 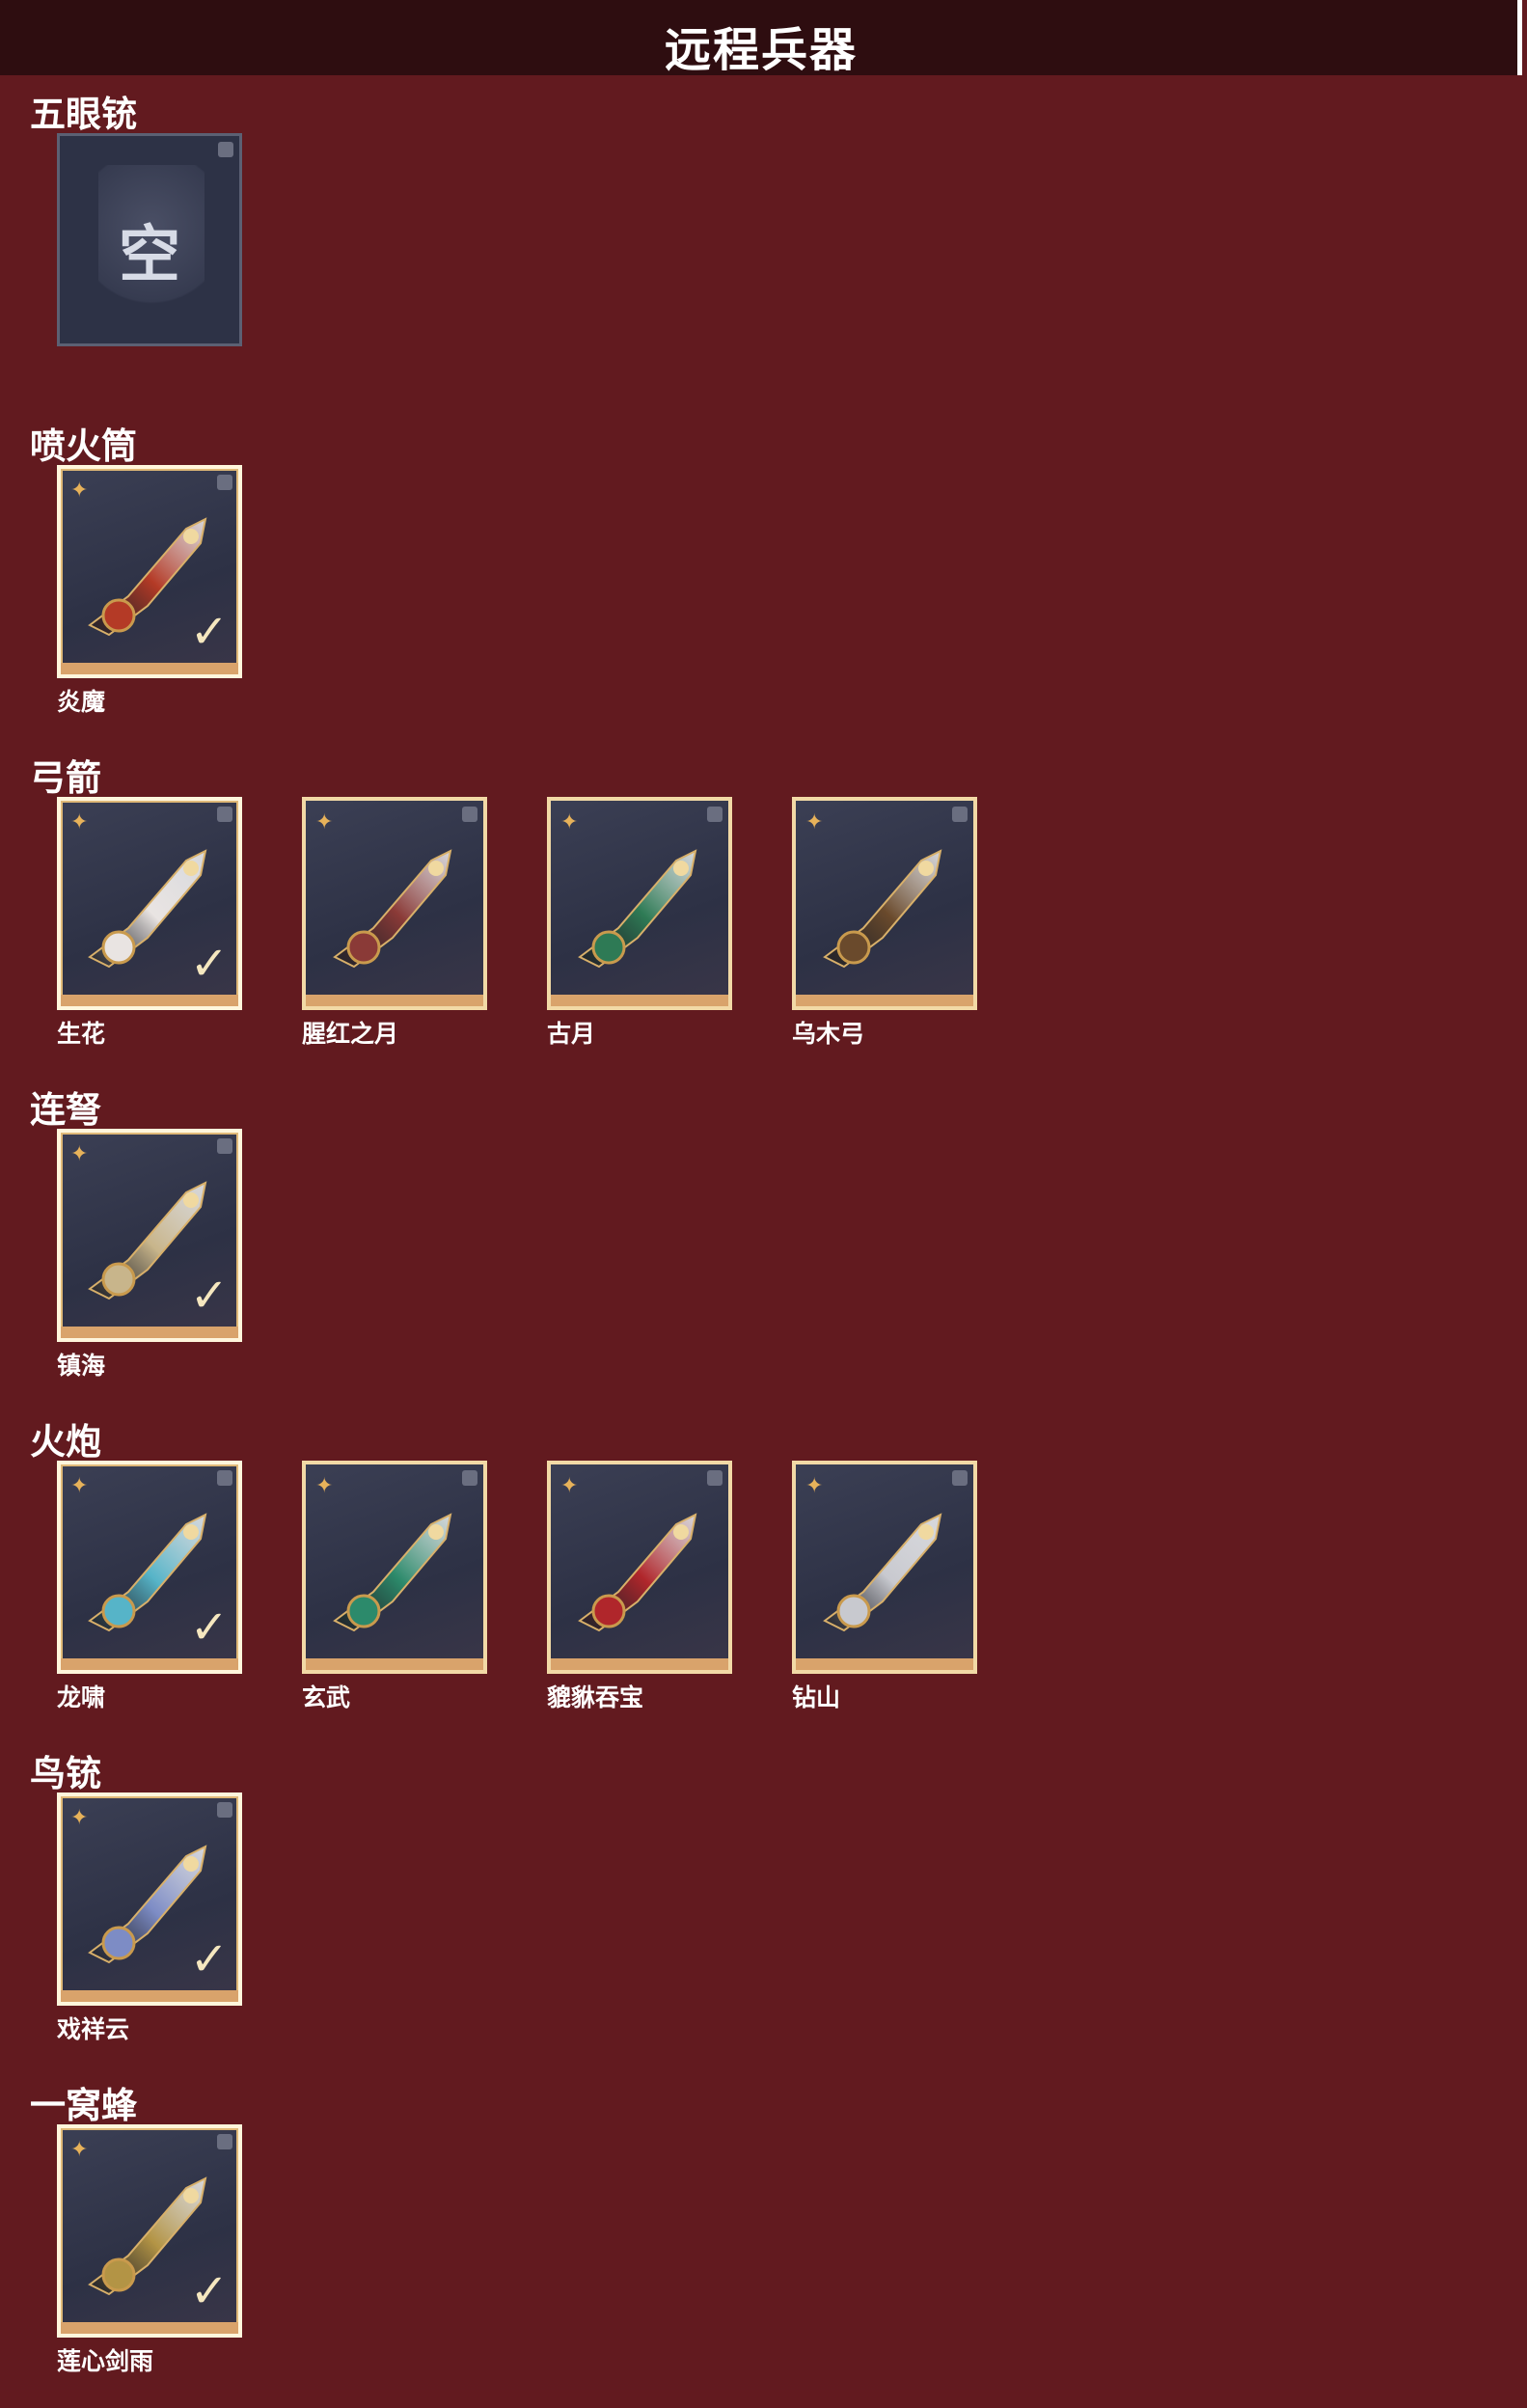 What do you see at coordinates (1519, 37) in the screenshot?
I see `scrollbar` at bounding box center [1519, 37].